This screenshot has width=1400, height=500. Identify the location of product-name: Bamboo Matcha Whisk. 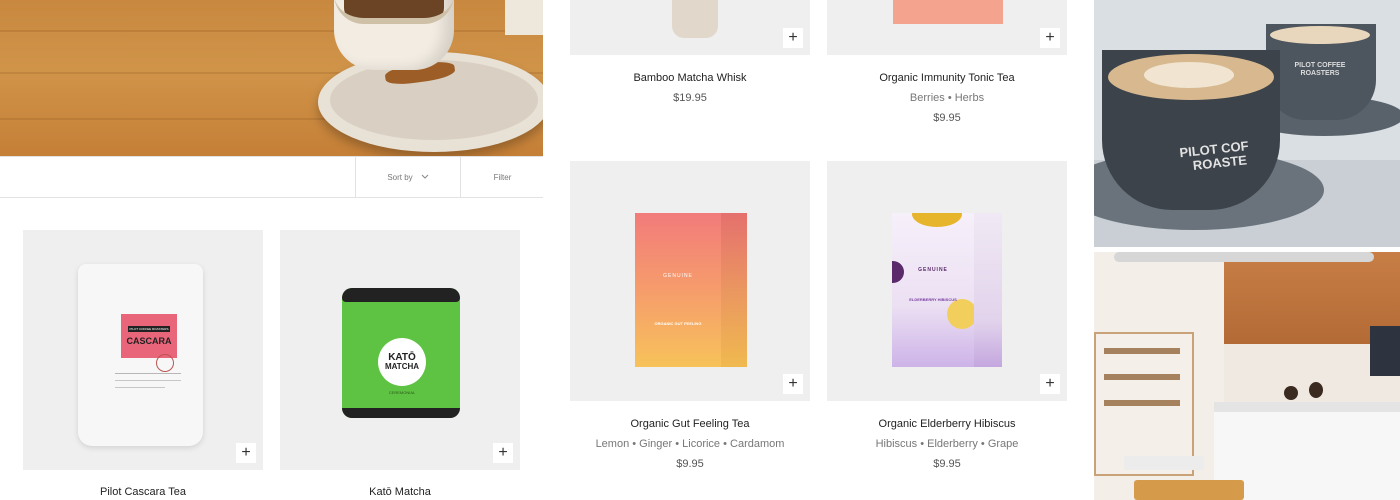
(690, 78).